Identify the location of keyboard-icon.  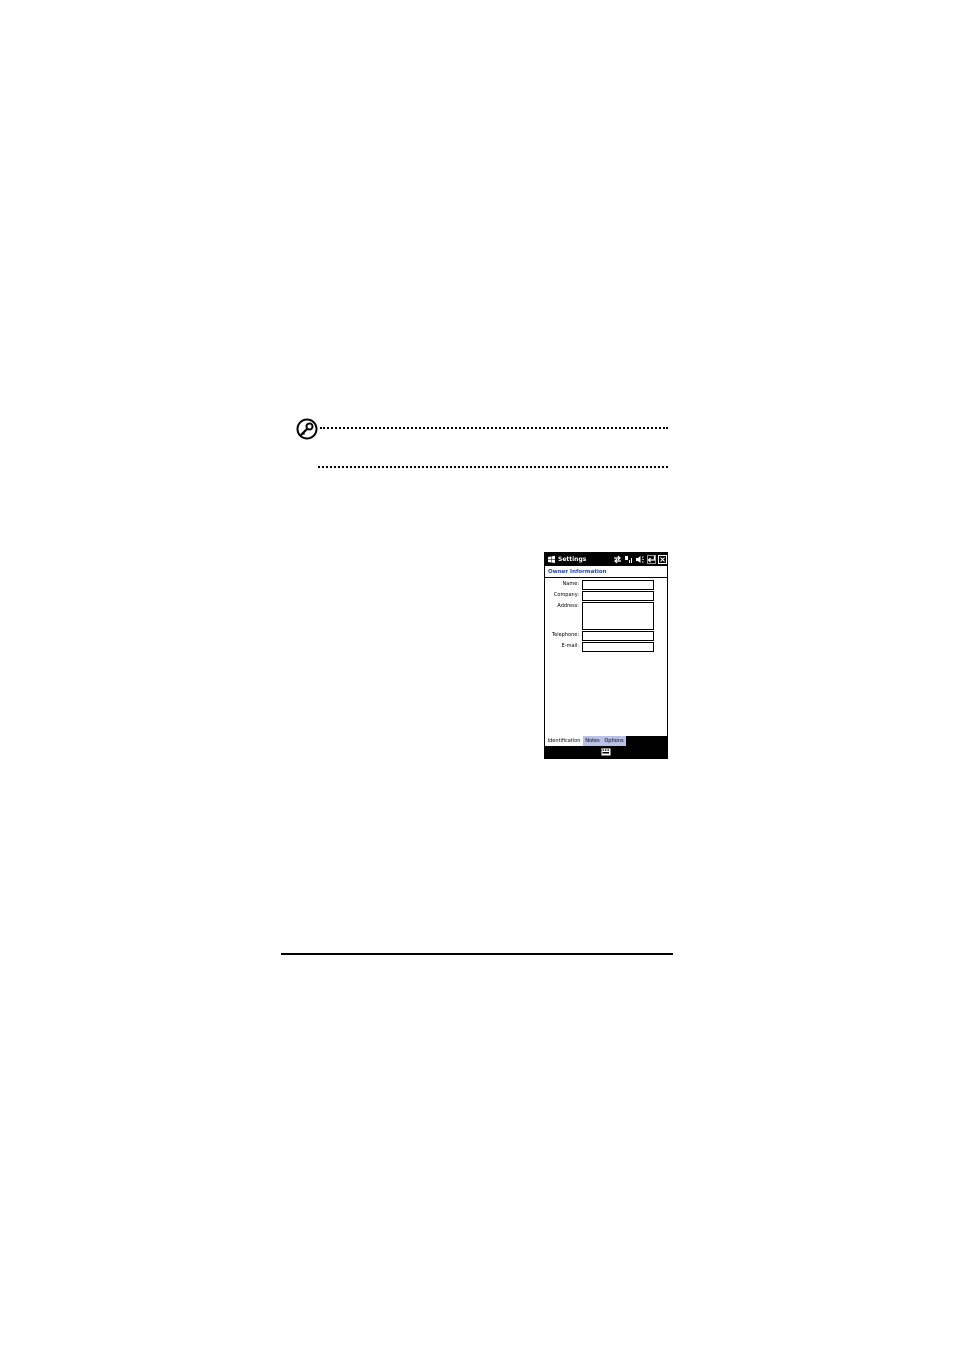
(606, 752).